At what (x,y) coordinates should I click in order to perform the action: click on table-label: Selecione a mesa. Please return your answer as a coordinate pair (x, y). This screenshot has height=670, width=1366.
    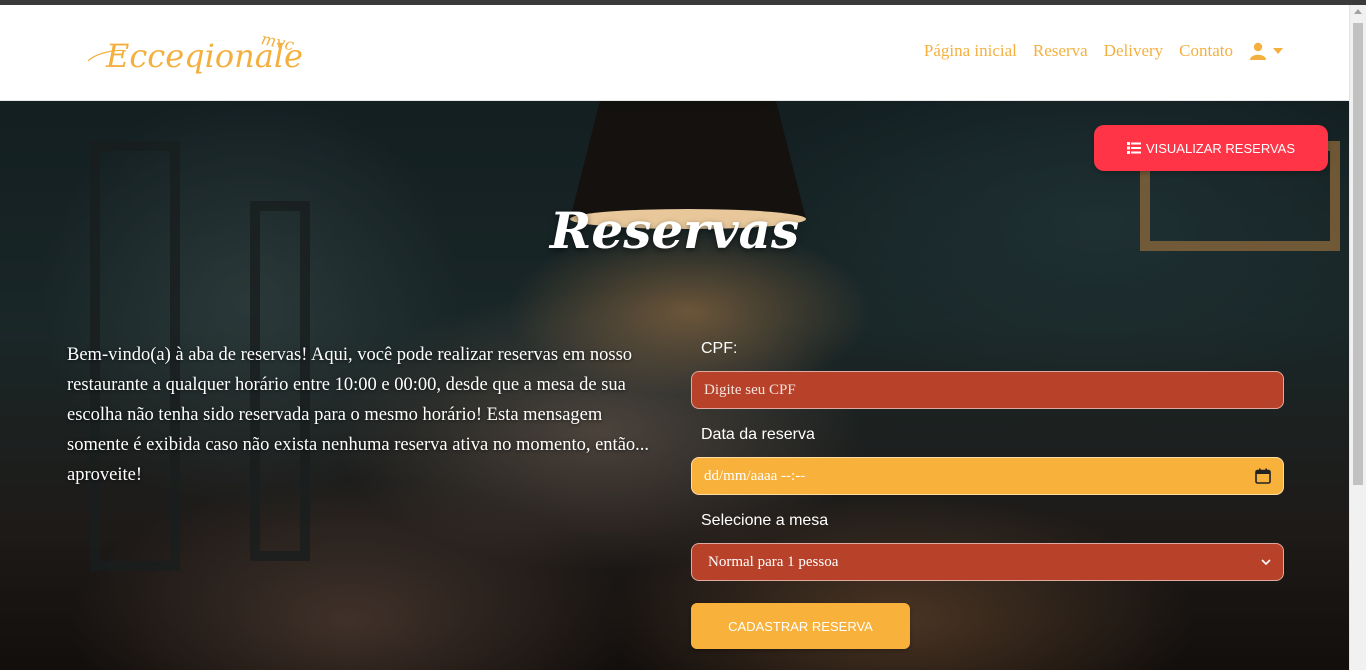
    Looking at the image, I should click on (765, 520).